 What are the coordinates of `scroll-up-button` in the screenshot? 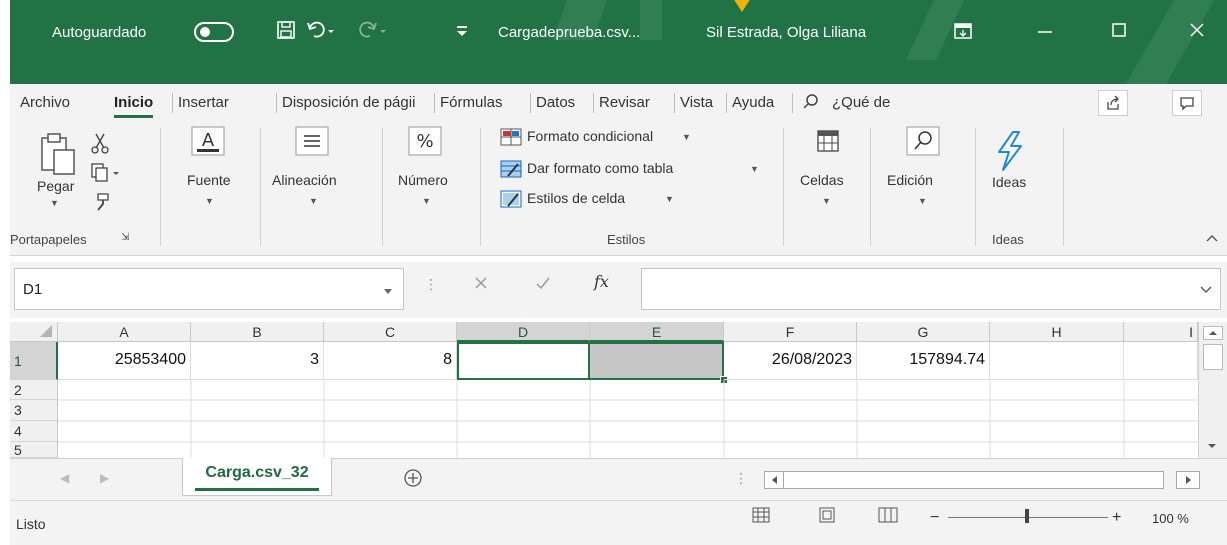 It's located at (1213, 333).